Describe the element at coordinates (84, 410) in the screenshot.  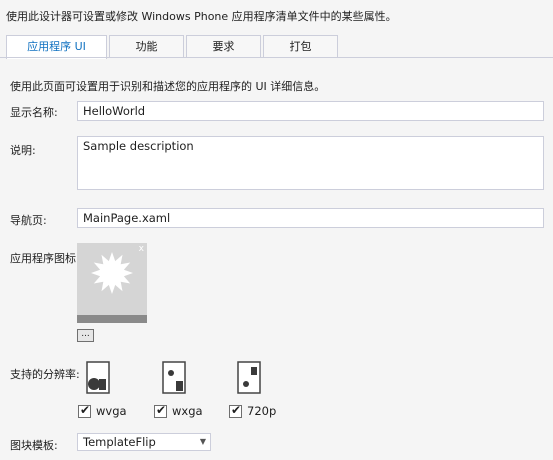
I see `wvga-checkbox: ✔` at that location.